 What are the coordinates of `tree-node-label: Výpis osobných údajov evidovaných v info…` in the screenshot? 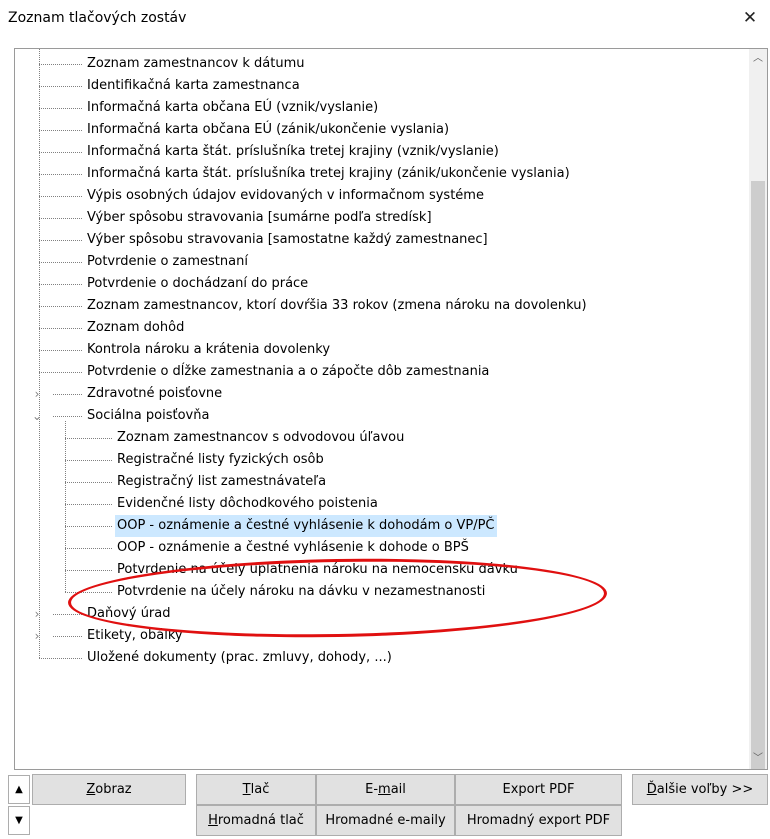 It's located at (285, 195).